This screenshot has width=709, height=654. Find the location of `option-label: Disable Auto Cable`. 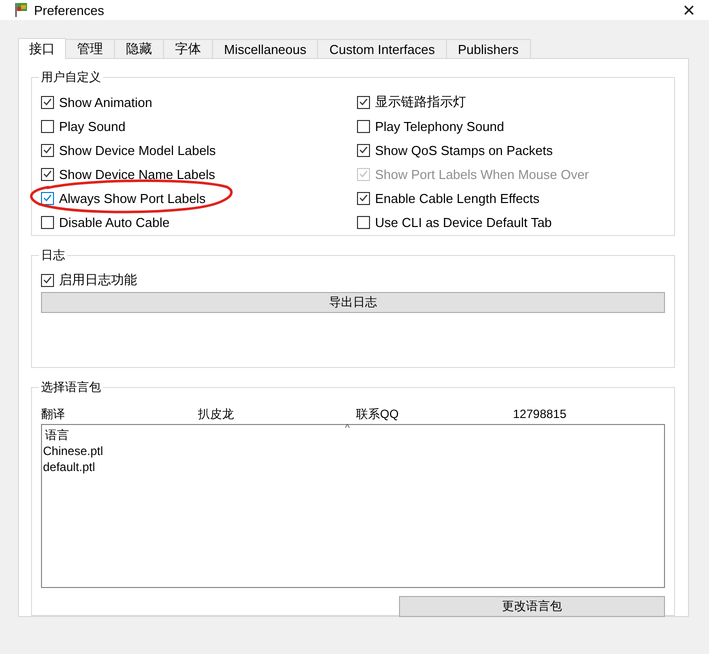

option-label: Disable Auto Cable is located at coordinates (114, 222).